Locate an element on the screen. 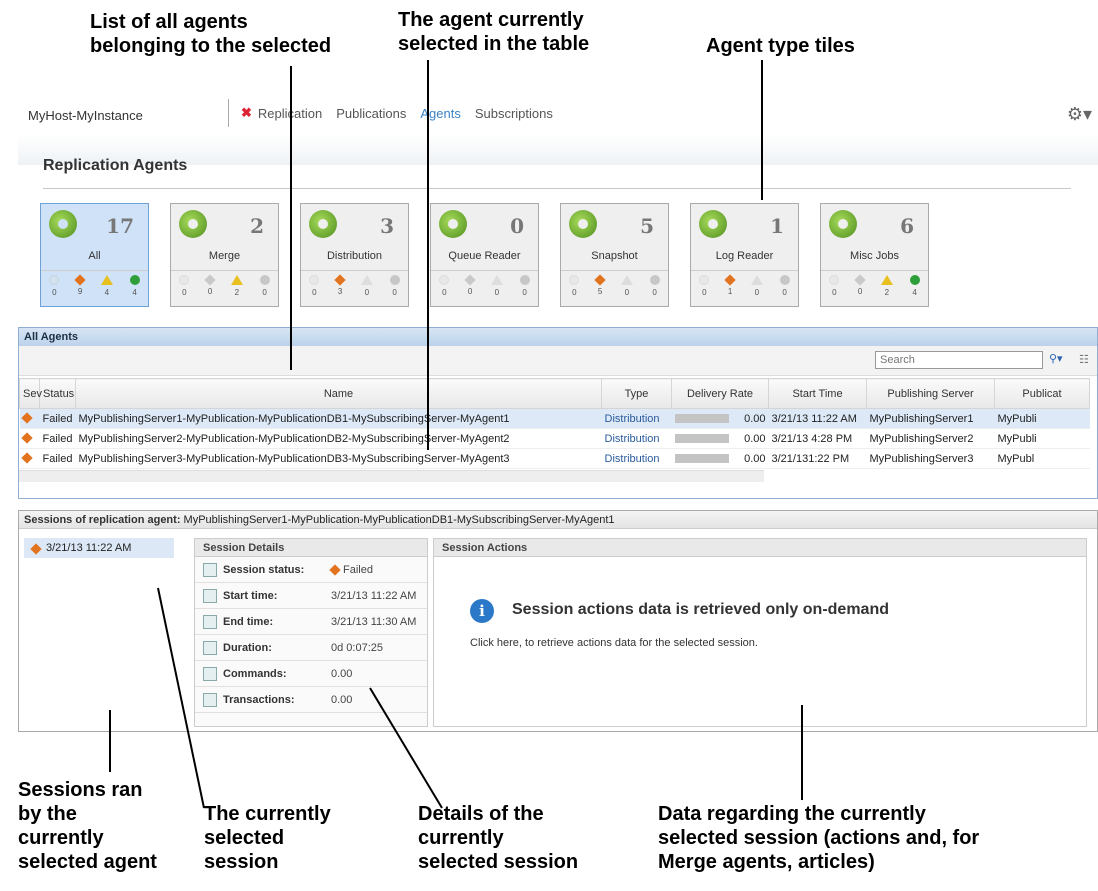  agent-type-name: Log Reader is located at coordinates (744, 256).